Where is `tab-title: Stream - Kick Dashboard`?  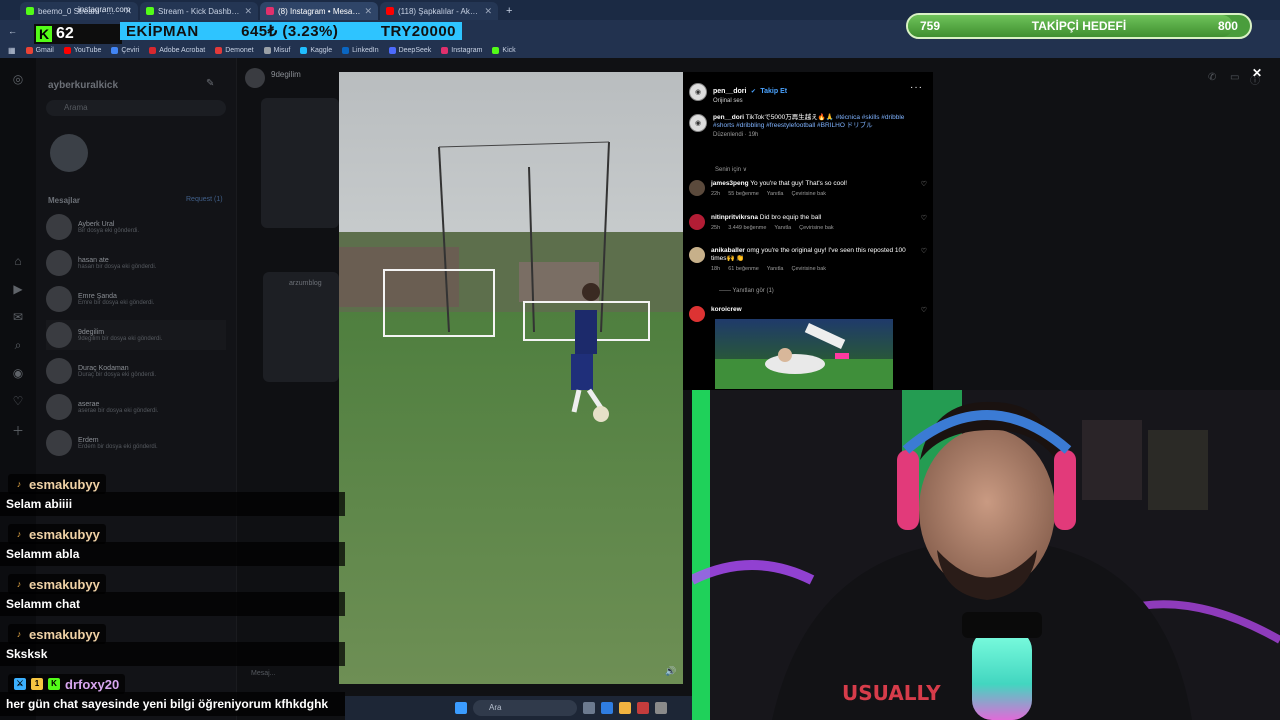 tab-title: Stream - Kick Dashboard is located at coordinates (199, 11).